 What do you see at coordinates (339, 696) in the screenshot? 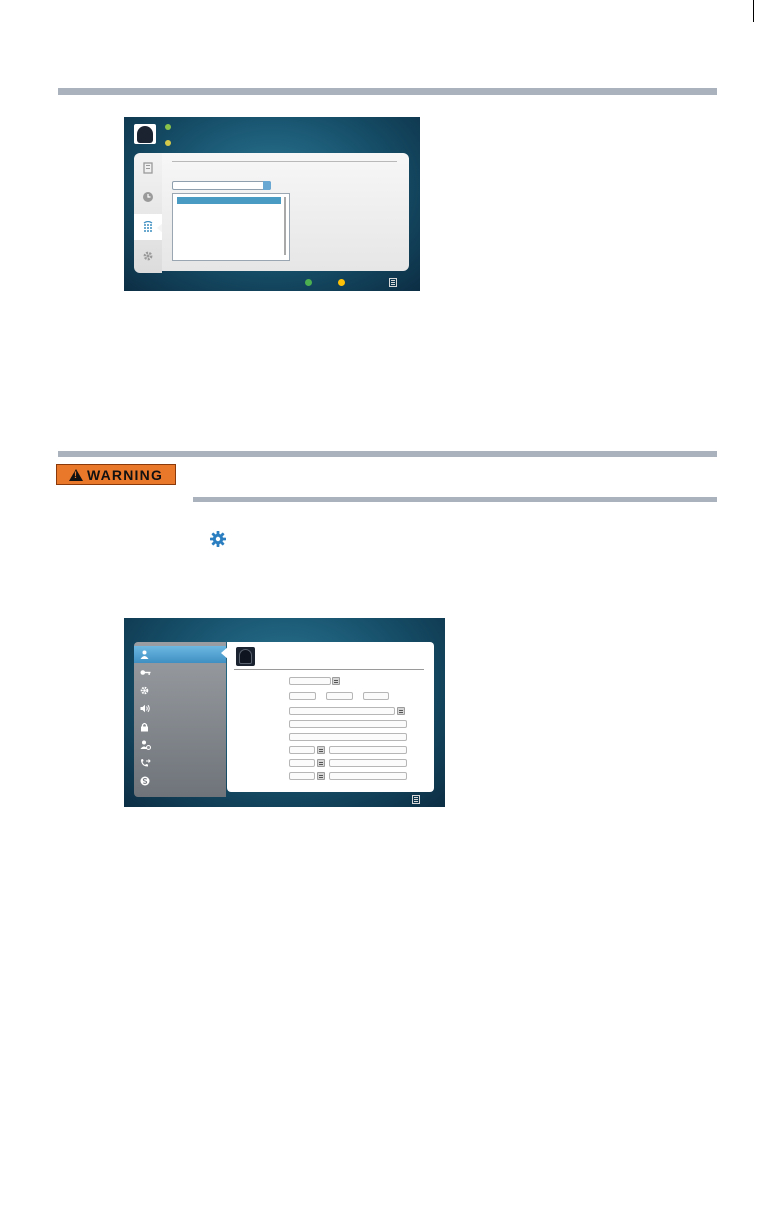
I see `birth-month-field` at bounding box center [339, 696].